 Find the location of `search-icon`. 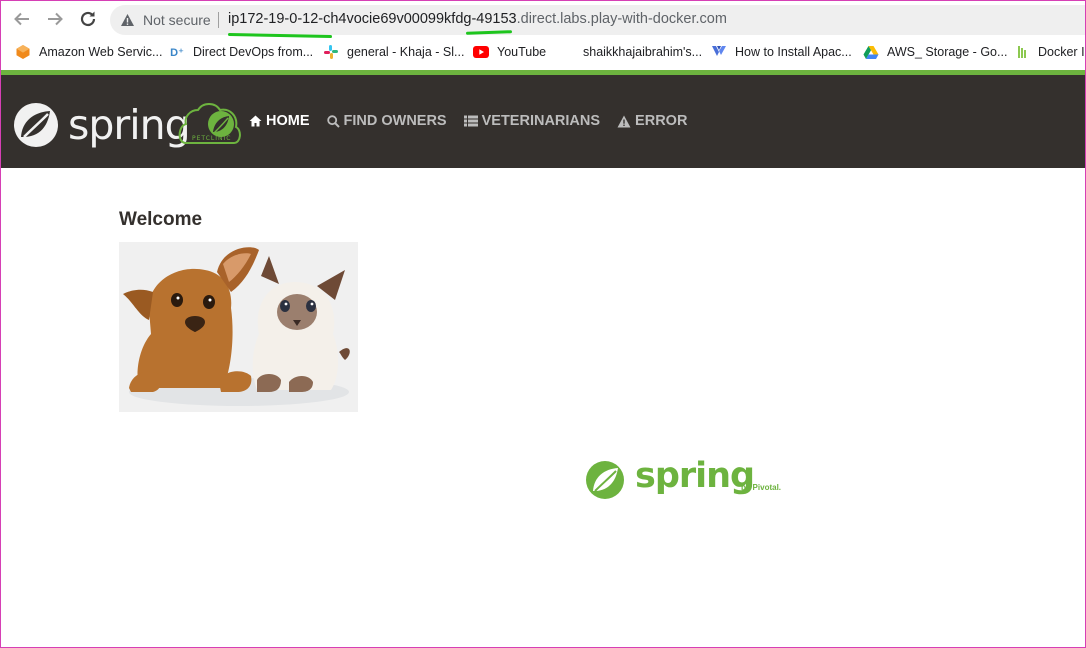

search-icon is located at coordinates (333, 121).